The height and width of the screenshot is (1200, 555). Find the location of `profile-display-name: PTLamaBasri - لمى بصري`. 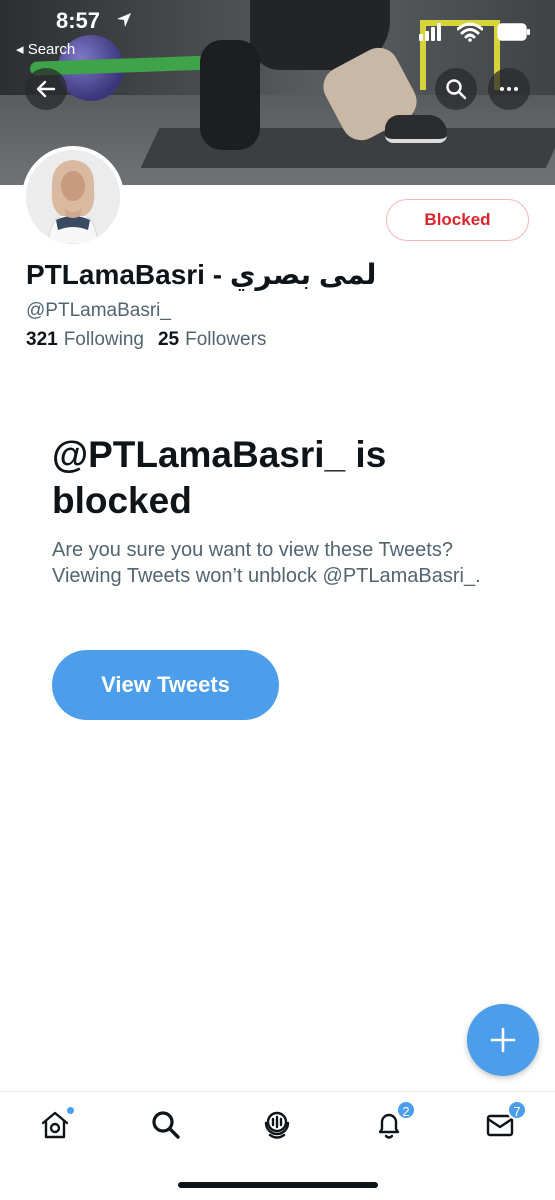

profile-display-name: PTLamaBasri - لمى بصري is located at coordinates (201, 274).